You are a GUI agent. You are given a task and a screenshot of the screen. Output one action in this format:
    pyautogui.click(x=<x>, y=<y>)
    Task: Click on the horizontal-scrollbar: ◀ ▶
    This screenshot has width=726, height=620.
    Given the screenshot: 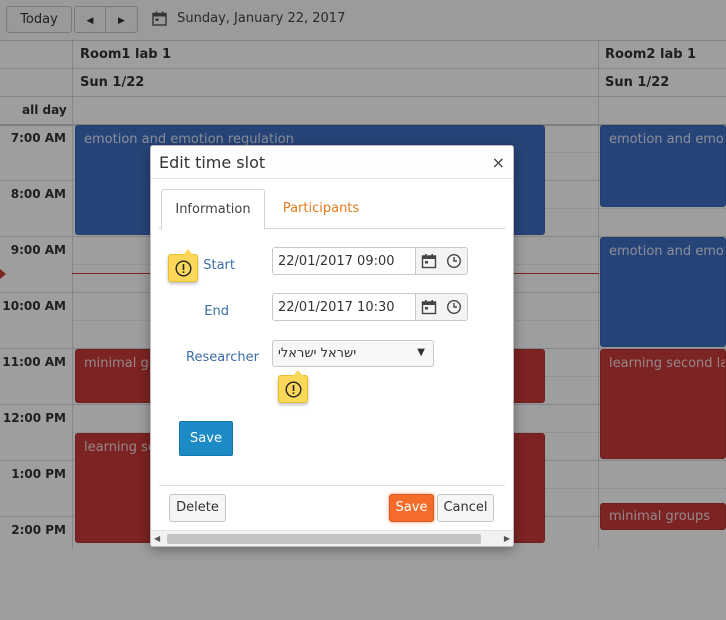 What is the action you would take?
    pyautogui.click(x=332, y=538)
    